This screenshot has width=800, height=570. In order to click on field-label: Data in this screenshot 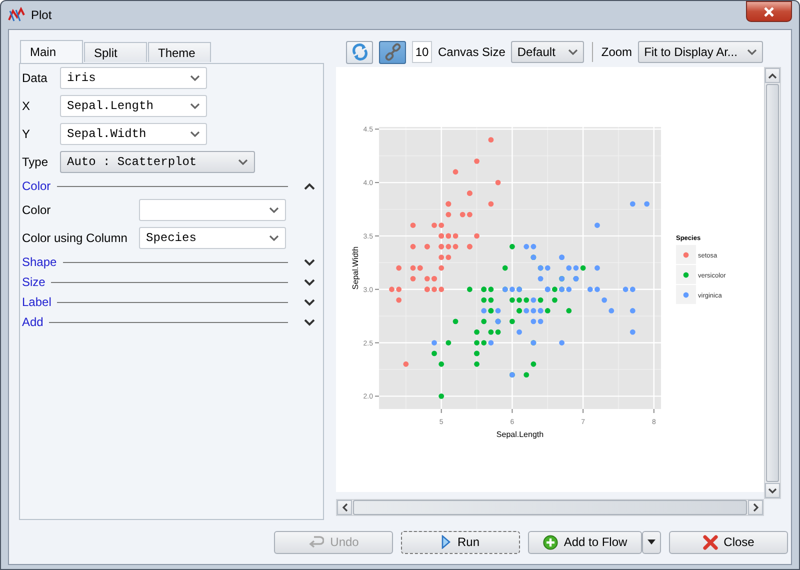, I will do `click(35, 78)`.